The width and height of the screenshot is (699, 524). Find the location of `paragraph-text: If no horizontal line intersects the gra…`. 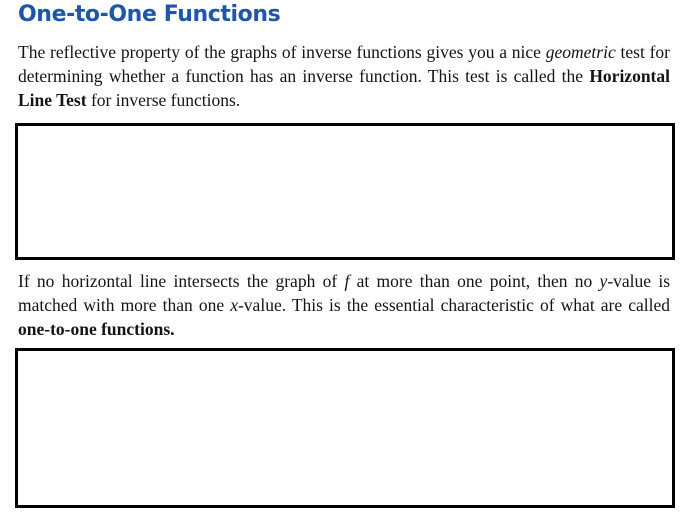

paragraph-text: If no horizontal line intersects the gra… is located at coordinates (181, 281).